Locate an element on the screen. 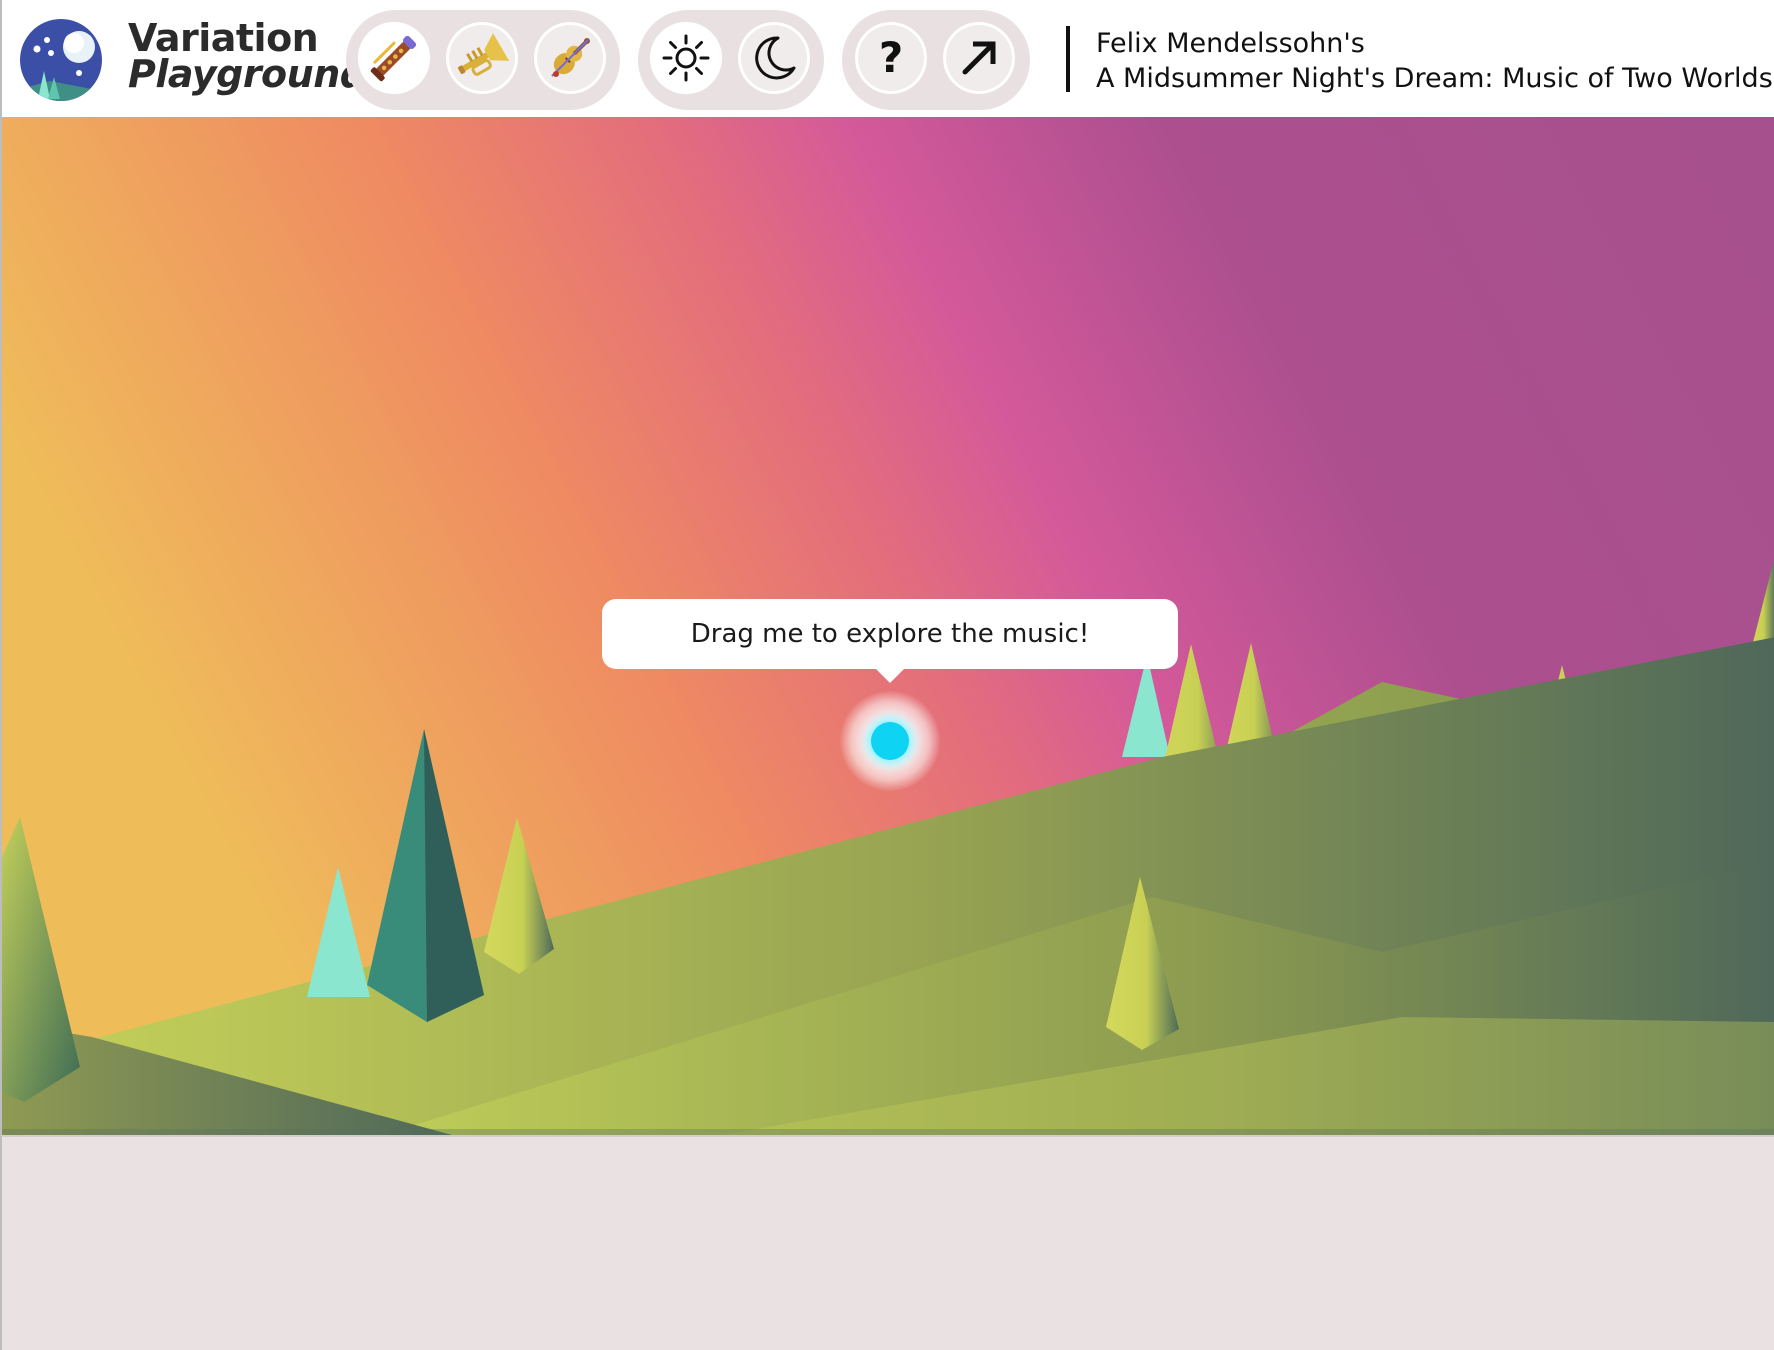 The height and width of the screenshot is (1350, 1774). instrument-toggle-group is located at coordinates (483, 60).